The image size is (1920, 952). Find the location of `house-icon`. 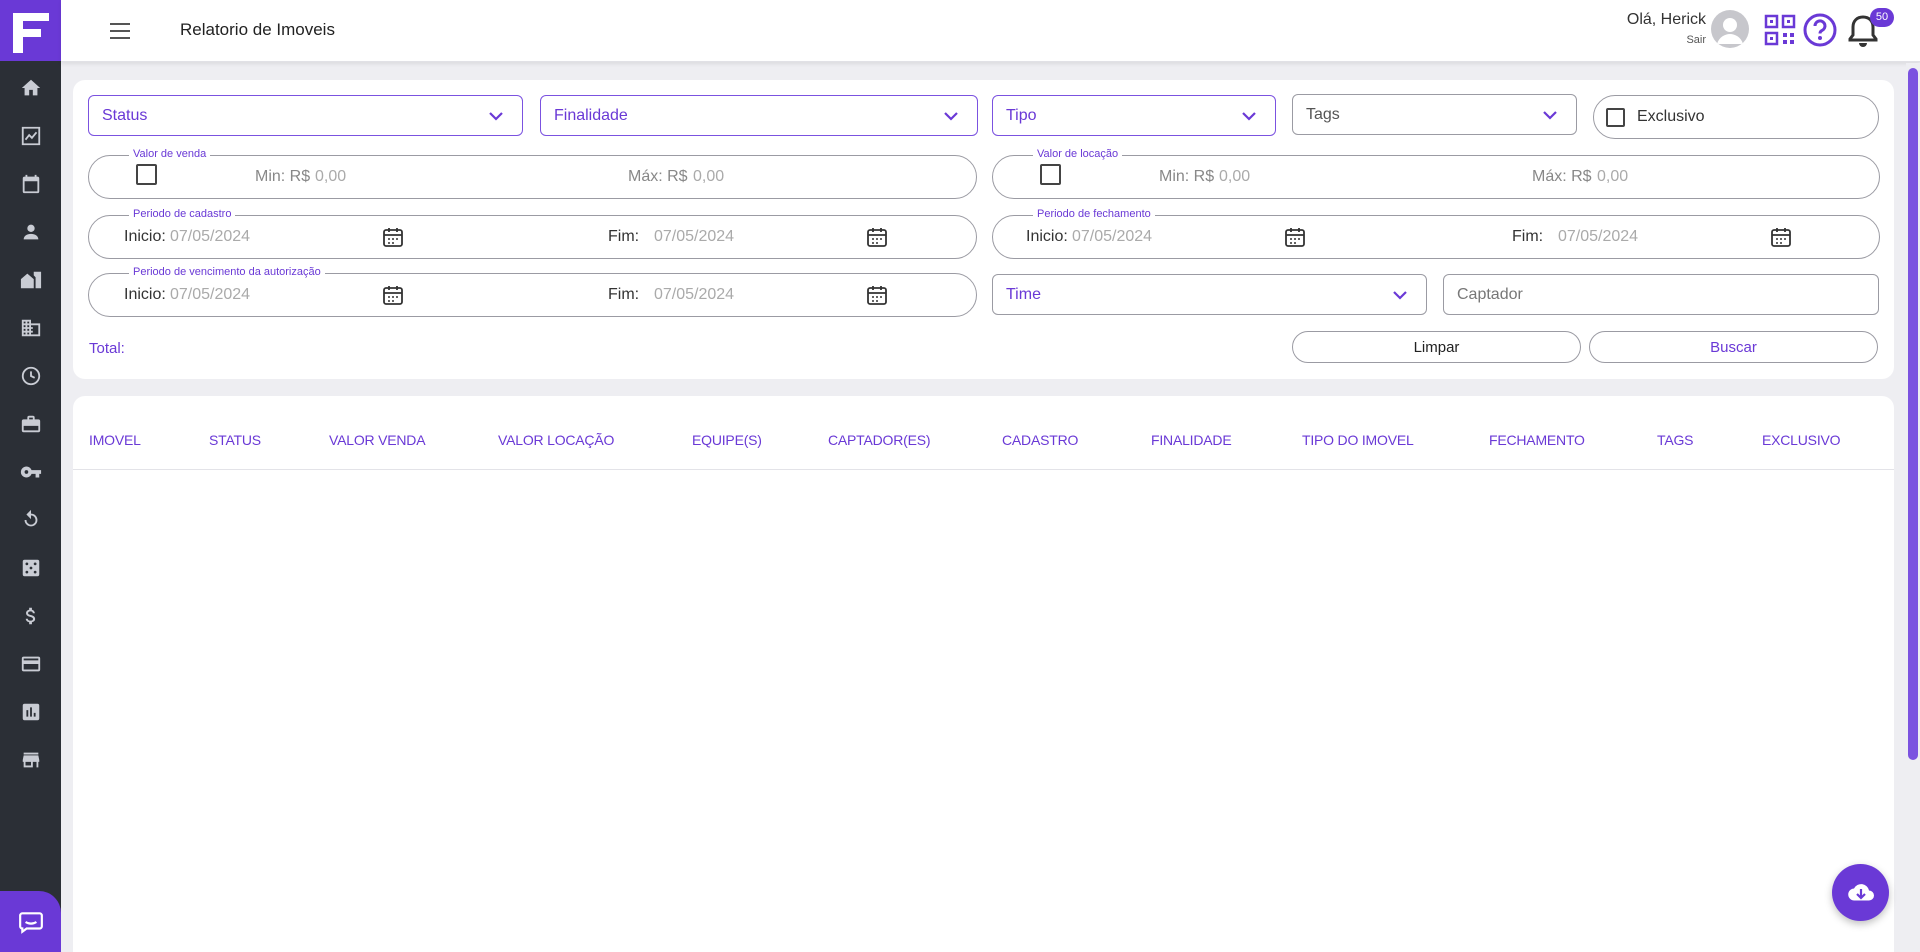

house-icon is located at coordinates (30, 280).